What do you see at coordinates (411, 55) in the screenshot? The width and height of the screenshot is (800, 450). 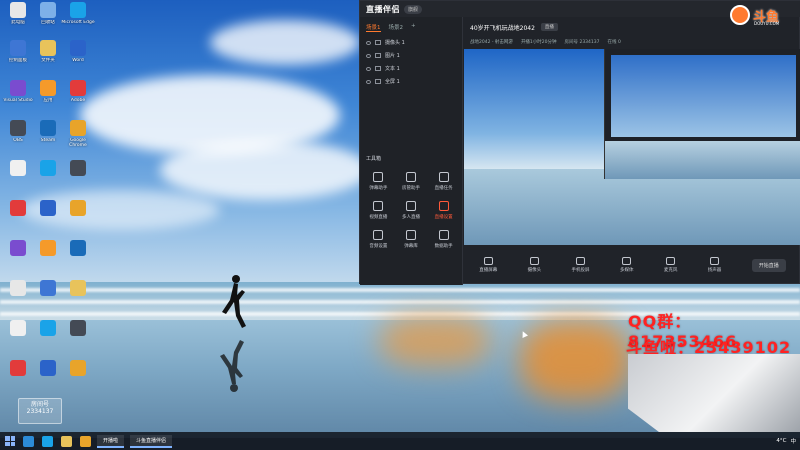 I see `source-row: 图片 1` at bounding box center [411, 55].